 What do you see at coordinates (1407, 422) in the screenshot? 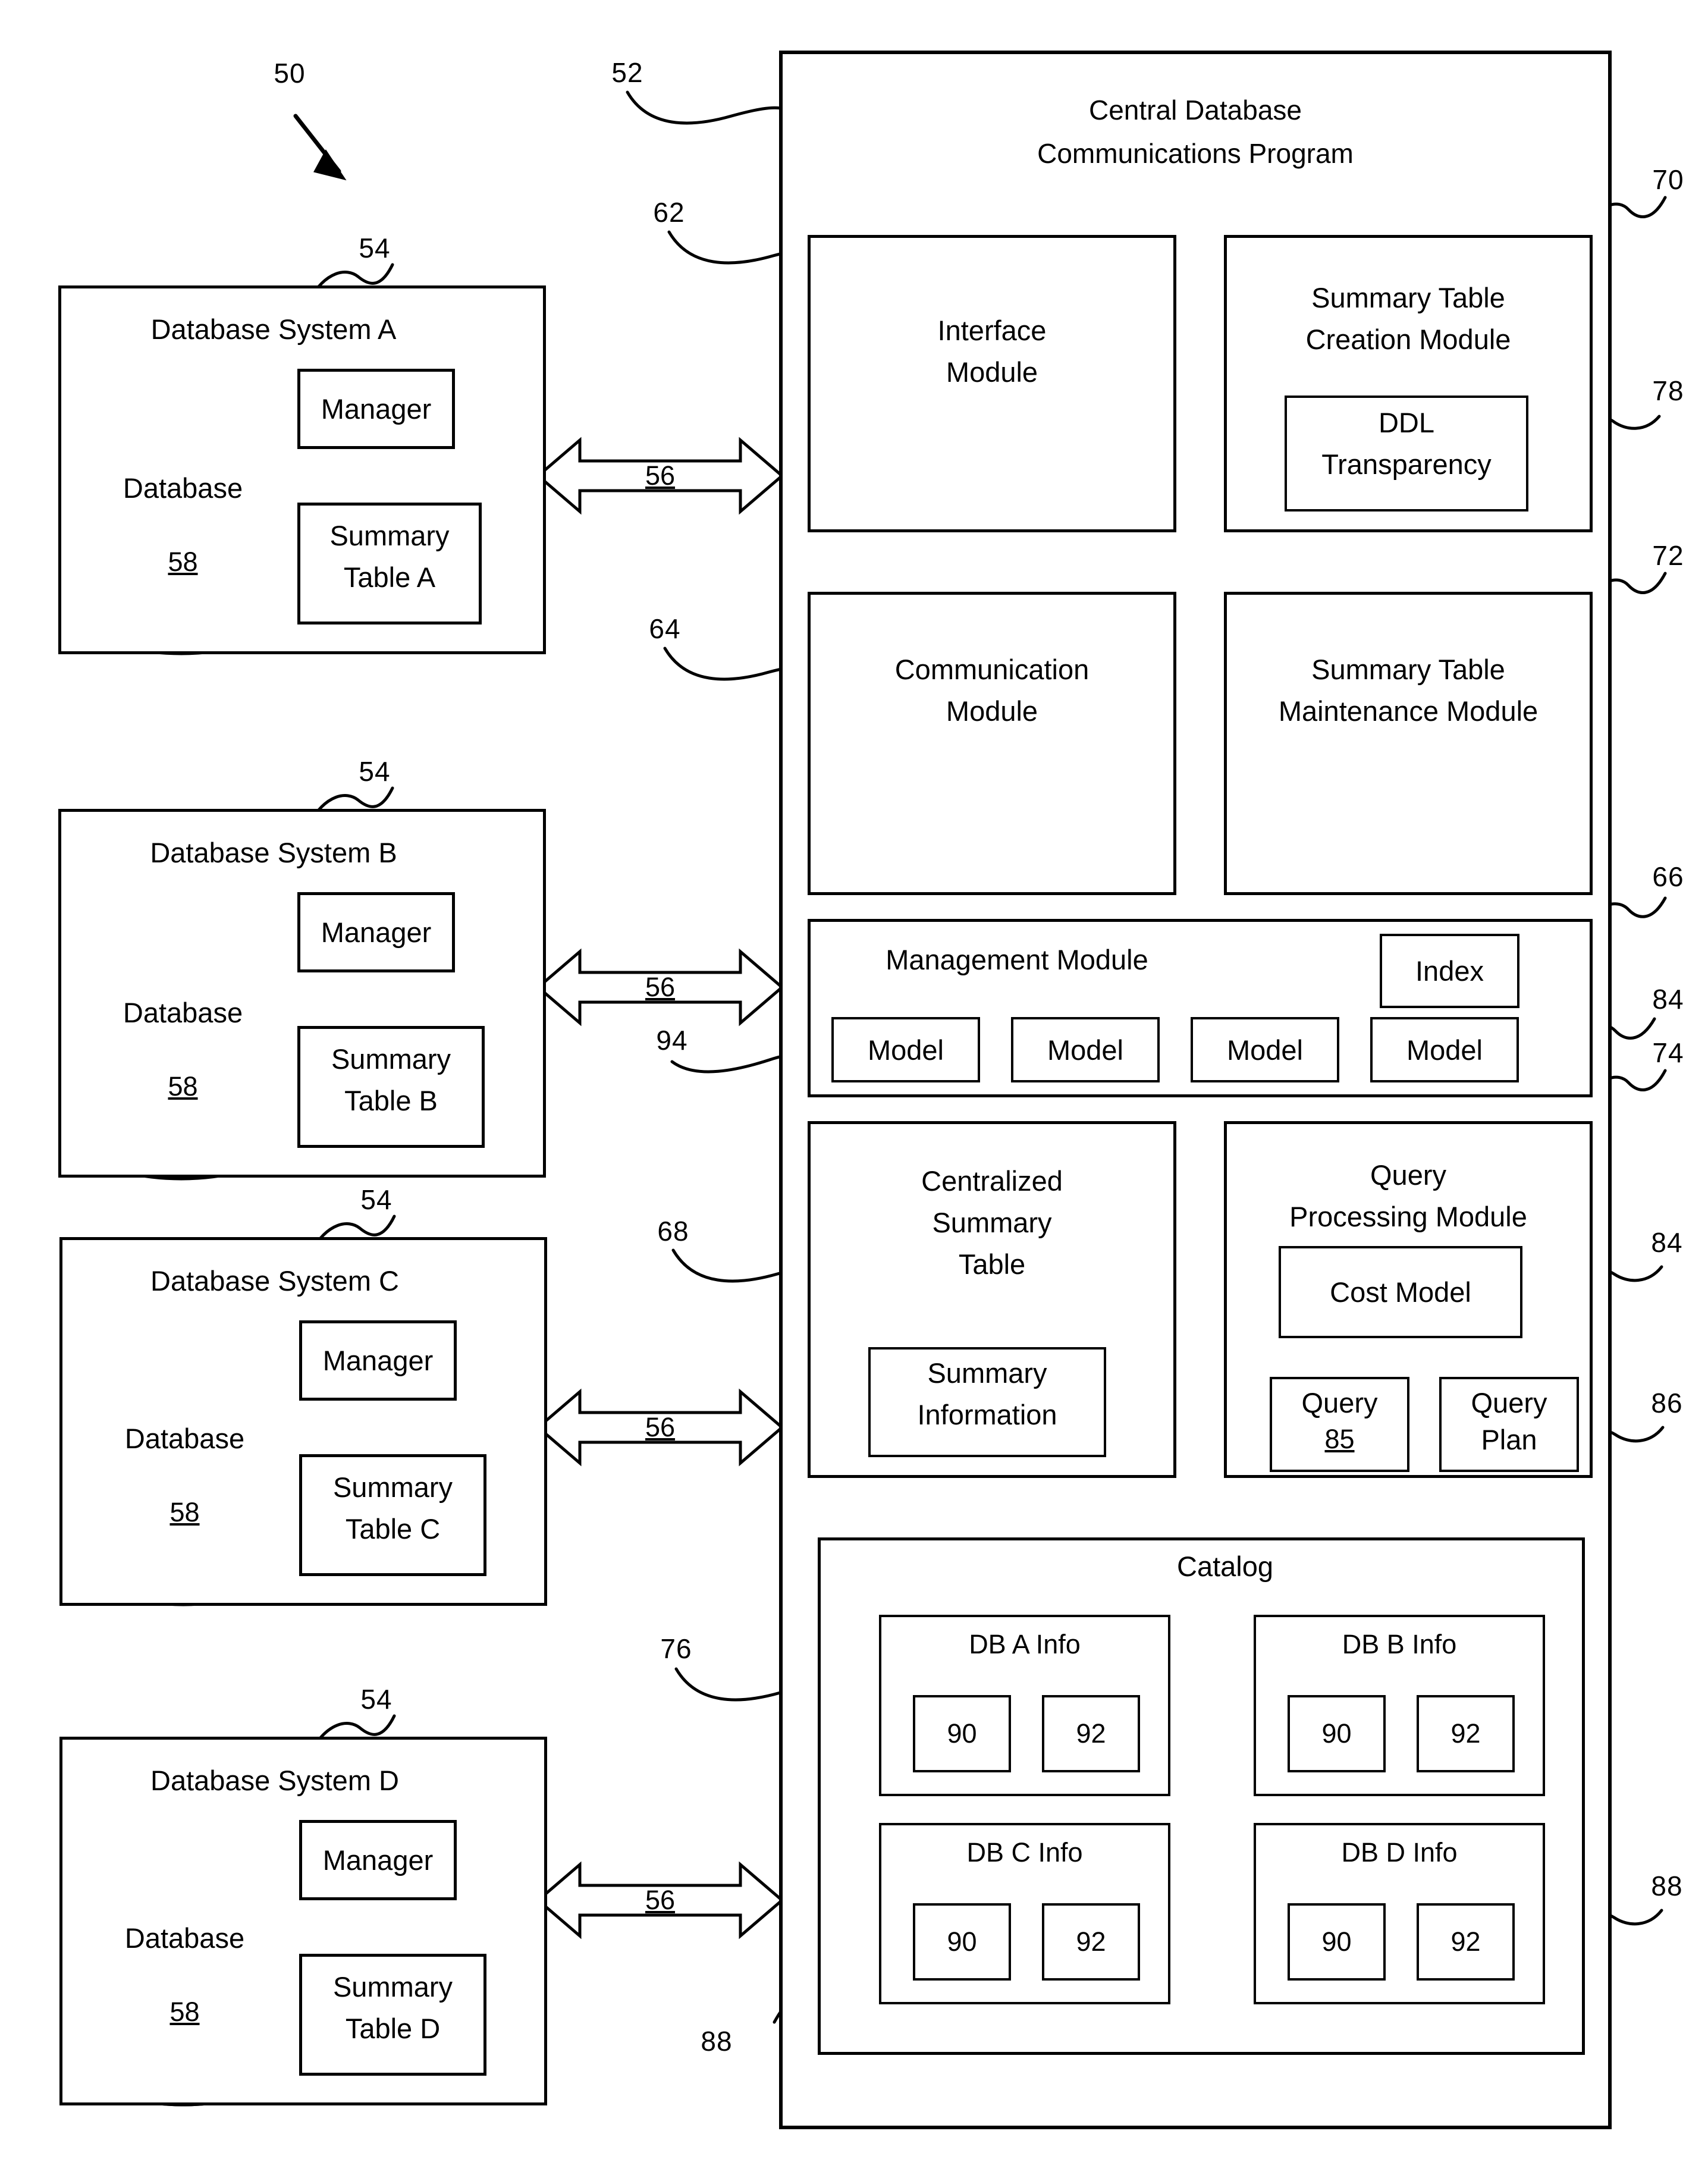
I see `ddl-transparency-line1: DDL` at bounding box center [1407, 422].